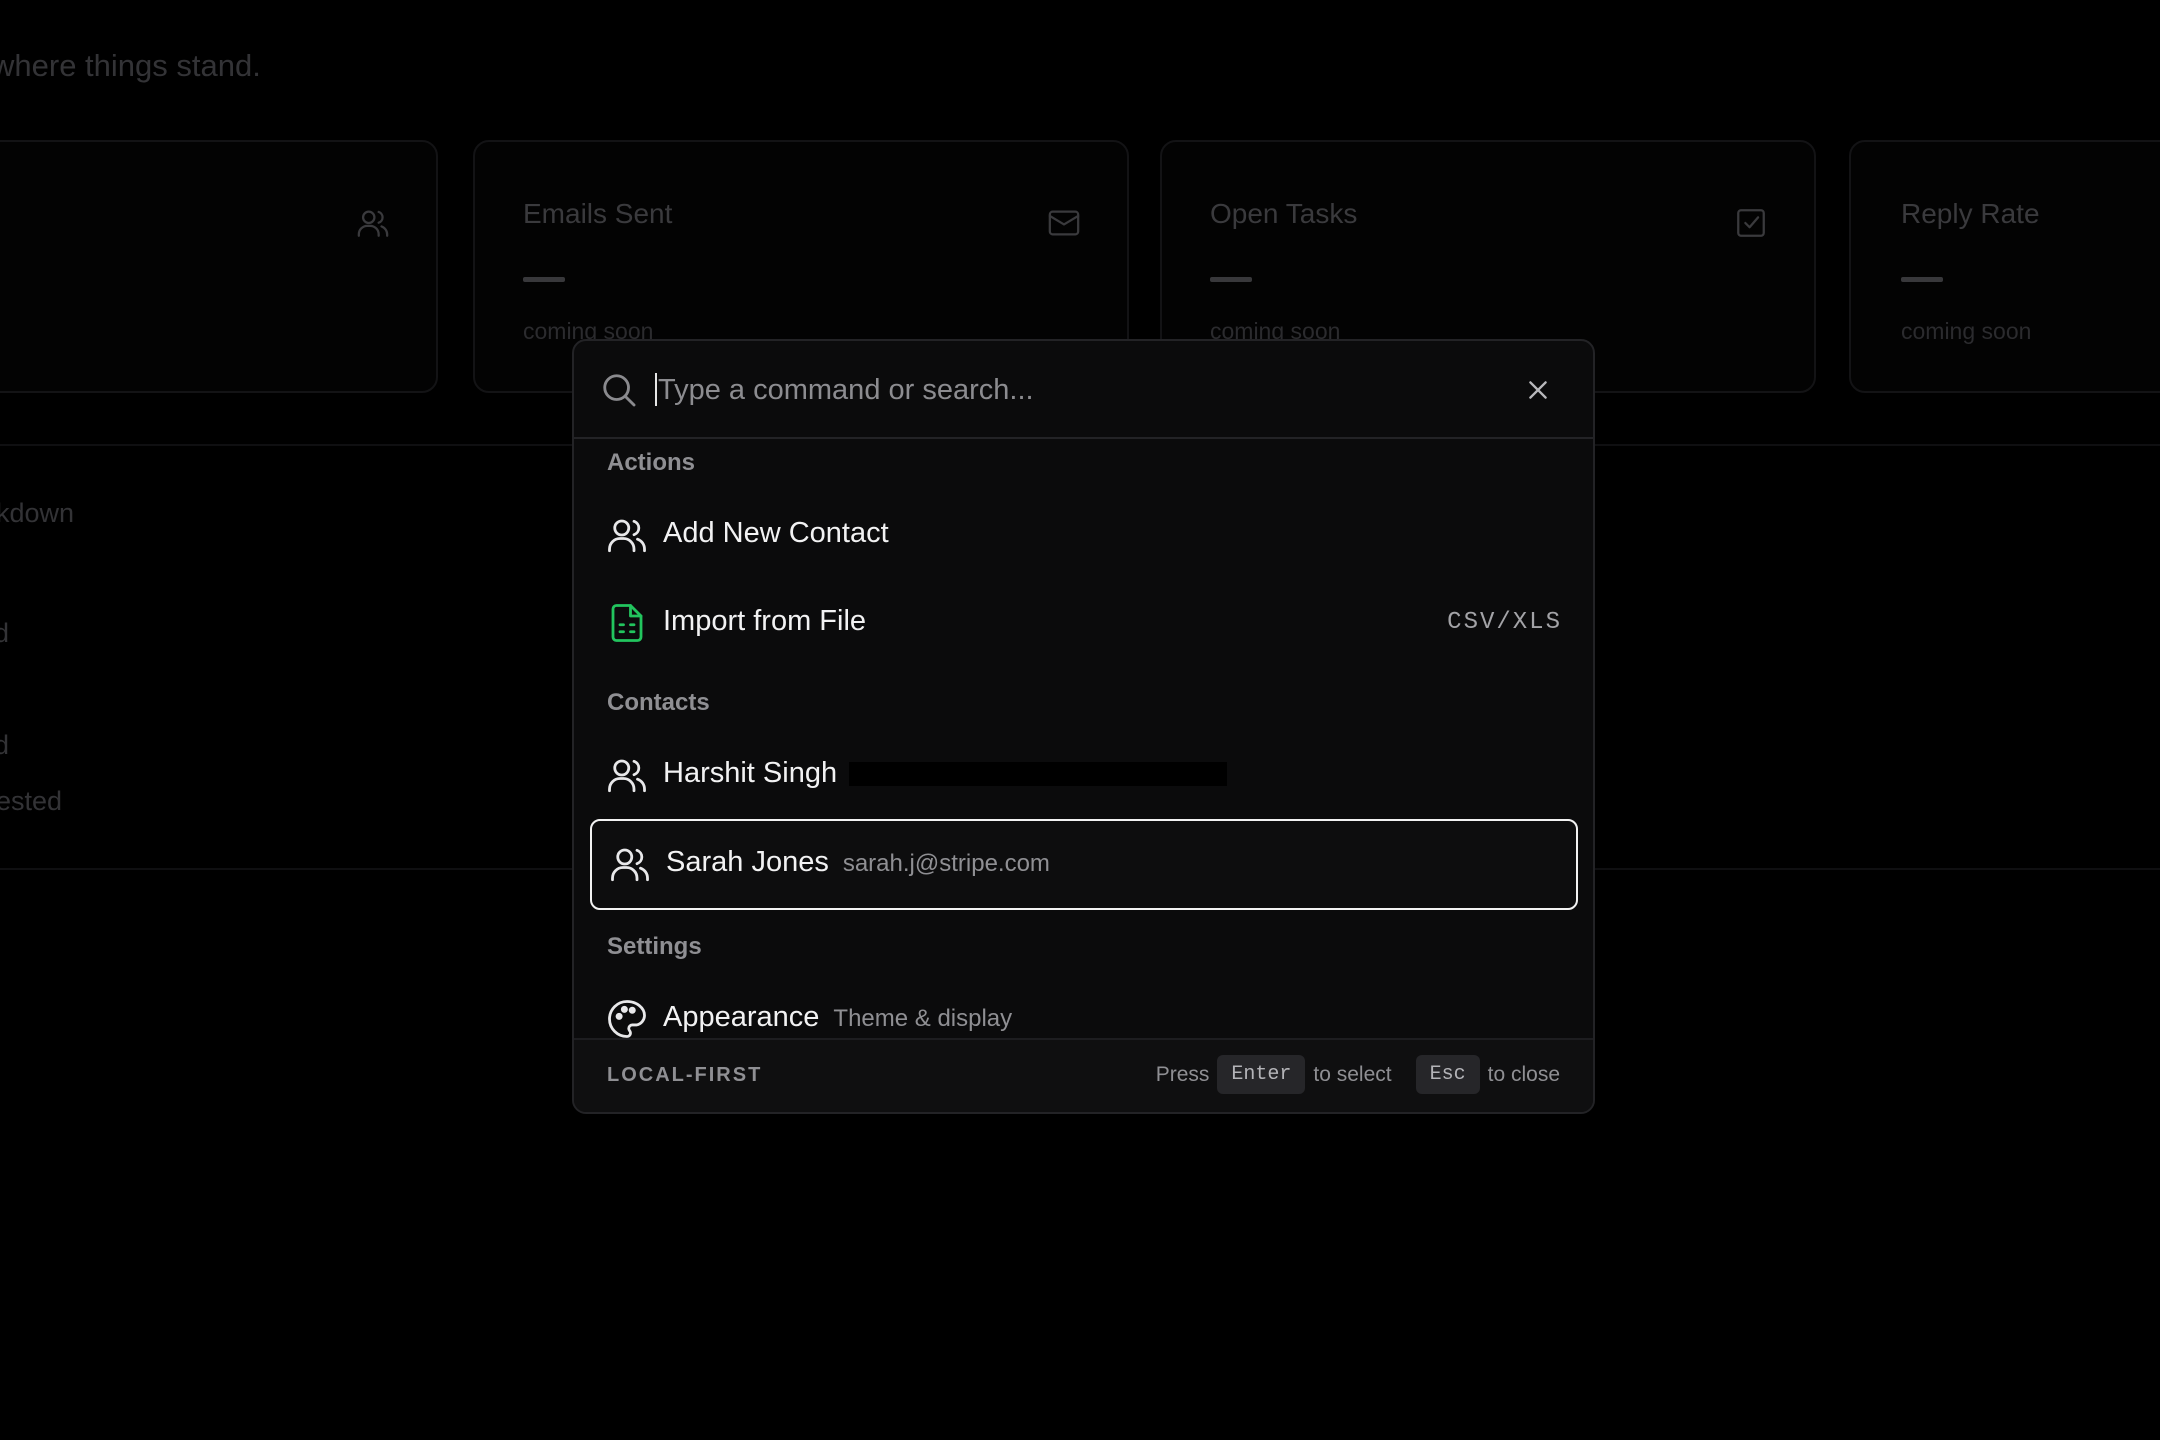  What do you see at coordinates (130, 65) in the screenshot?
I see `dashboard-subtitle: where things stand.` at bounding box center [130, 65].